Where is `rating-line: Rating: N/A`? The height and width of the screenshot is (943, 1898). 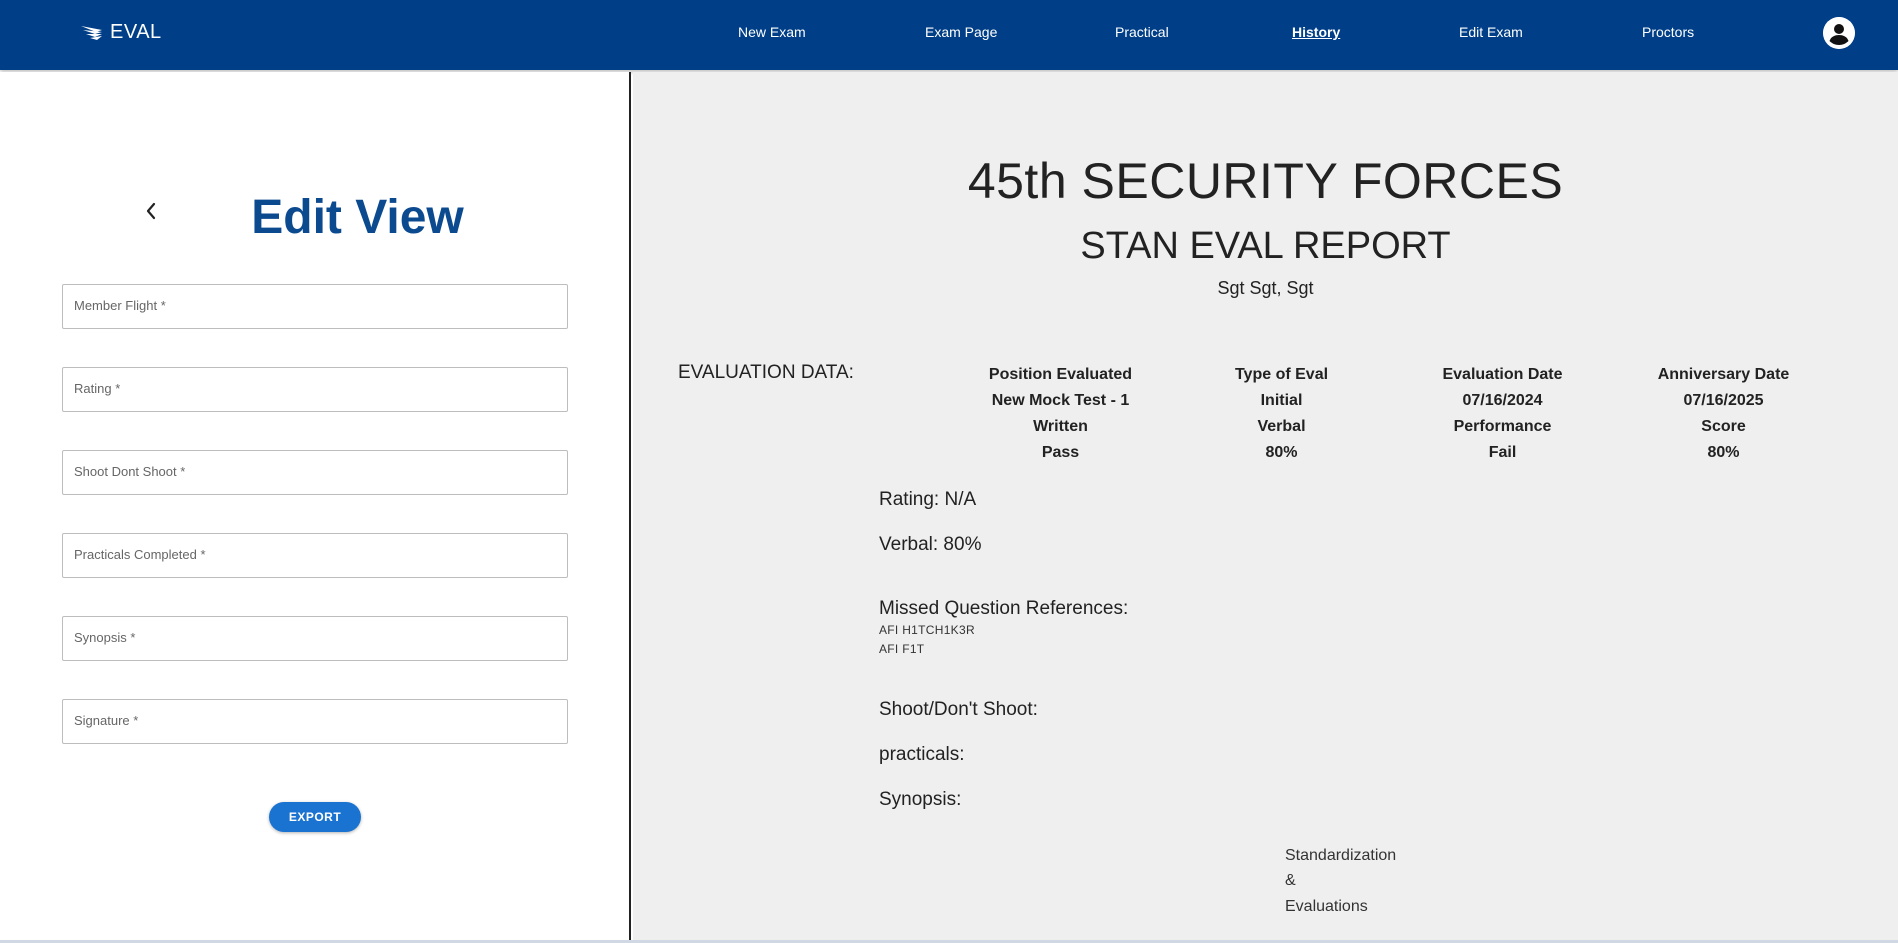 rating-line: Rating: N/A is located at coordinates (928, 499).